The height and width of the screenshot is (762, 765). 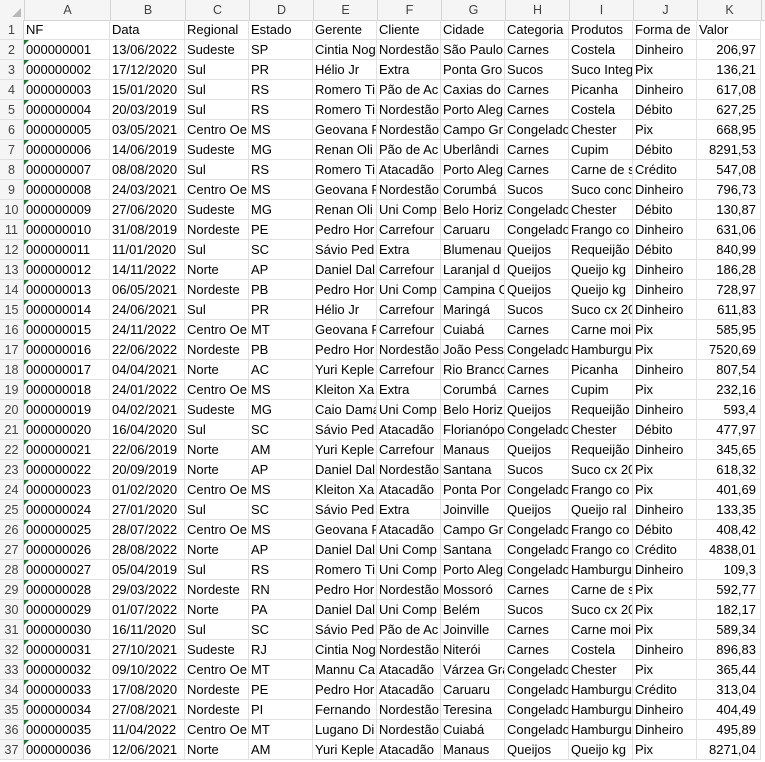 I want to click on cell: Carrefour, so click(x=409, y=230).